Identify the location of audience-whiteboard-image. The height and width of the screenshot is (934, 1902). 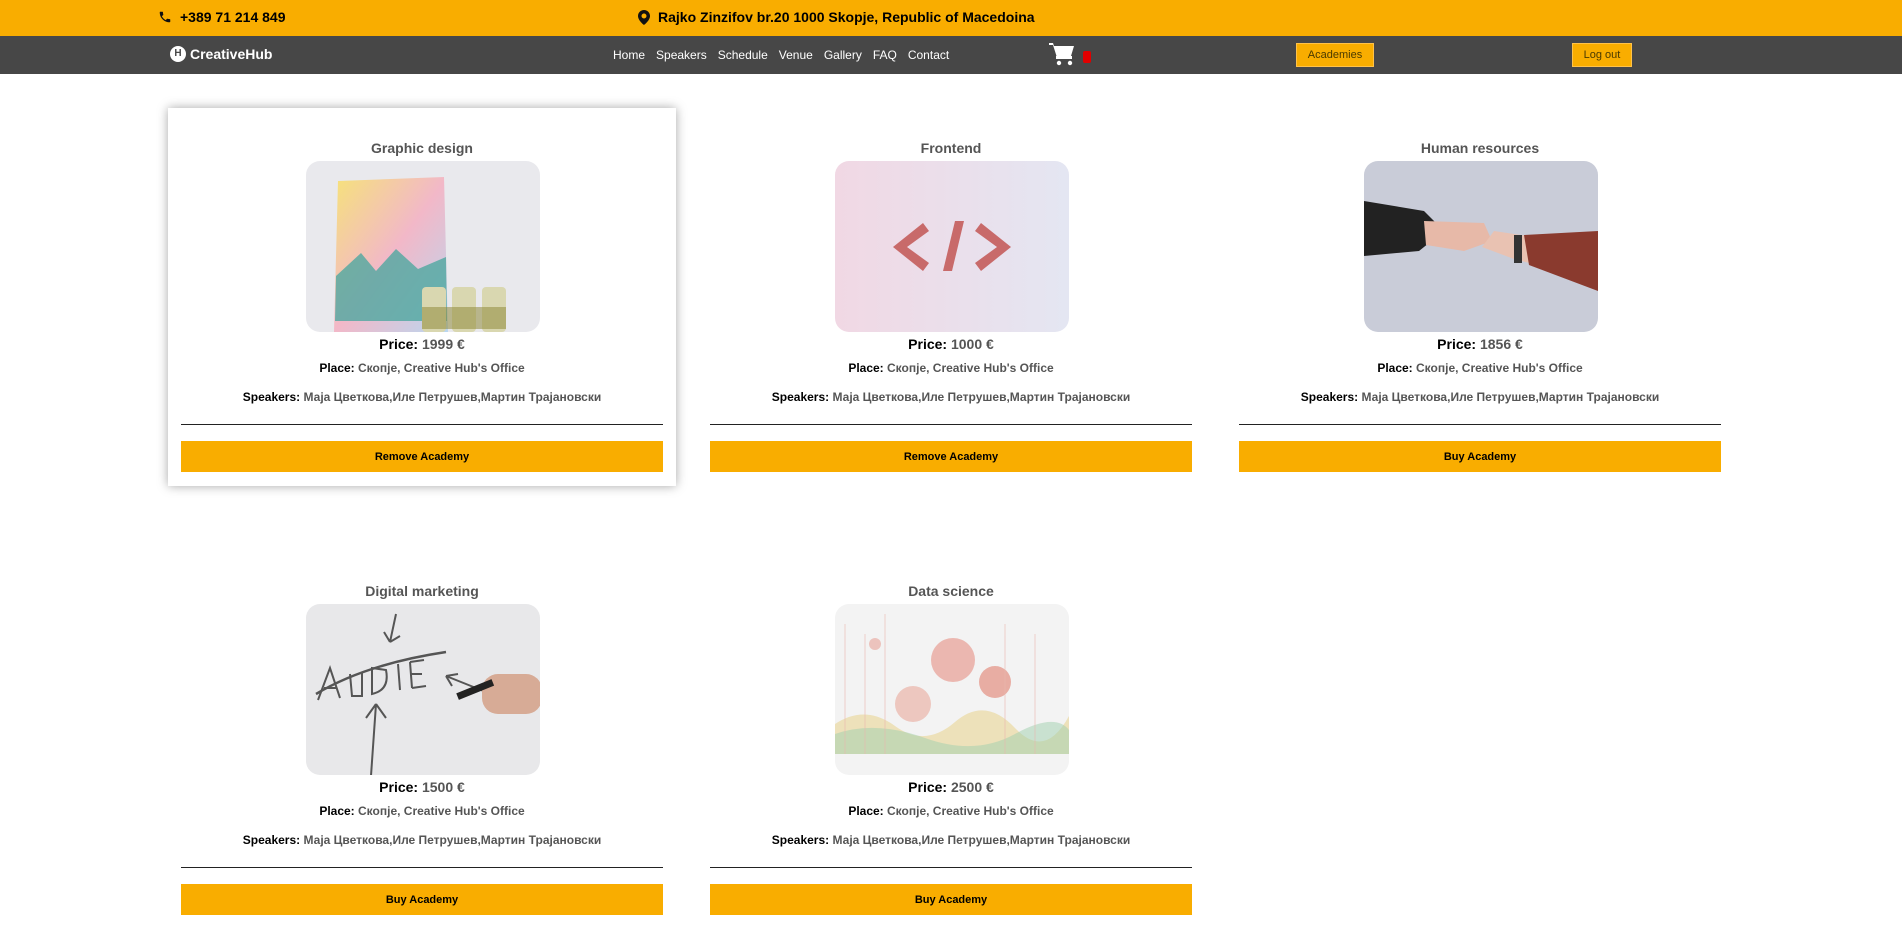
(423, 689).